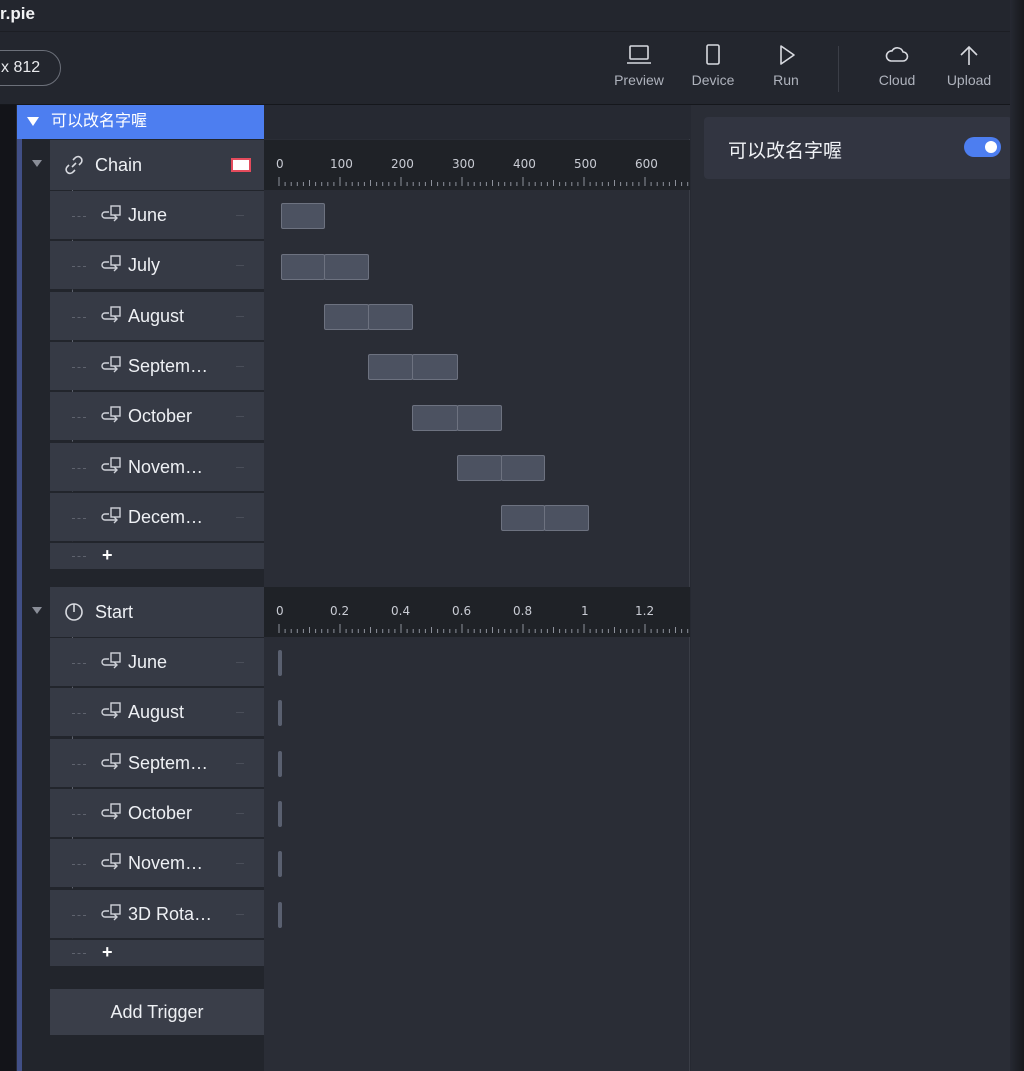 Image resolution: width=1024 pixels, height=1071 pixels. Describe the element at coordinates (838, 69) in the screenshot. I see `toolbar-divider` at that location.